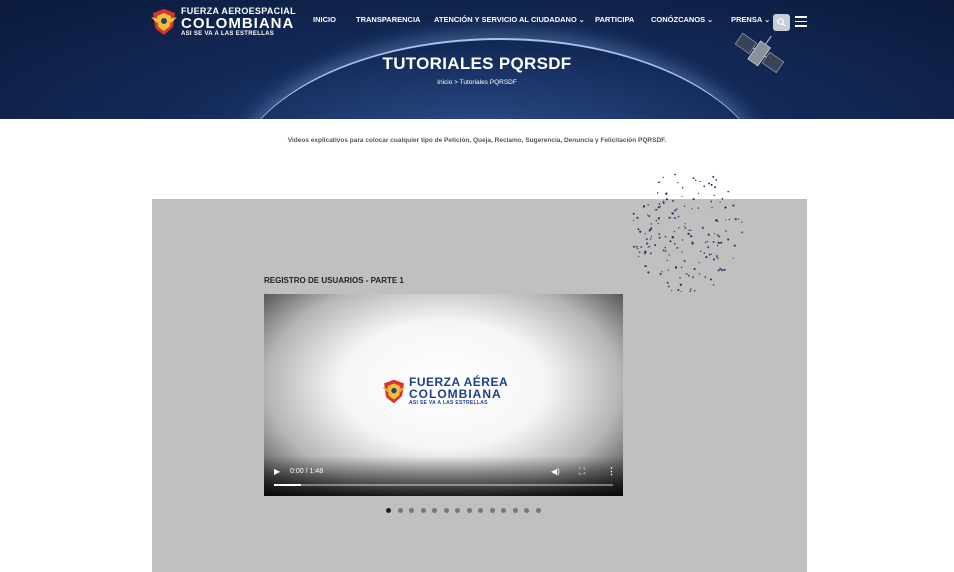 The image size is (954, 572). I want to click on nav-item-conozcanos: CONÓZCANOS ⌄, so click(682, 19).